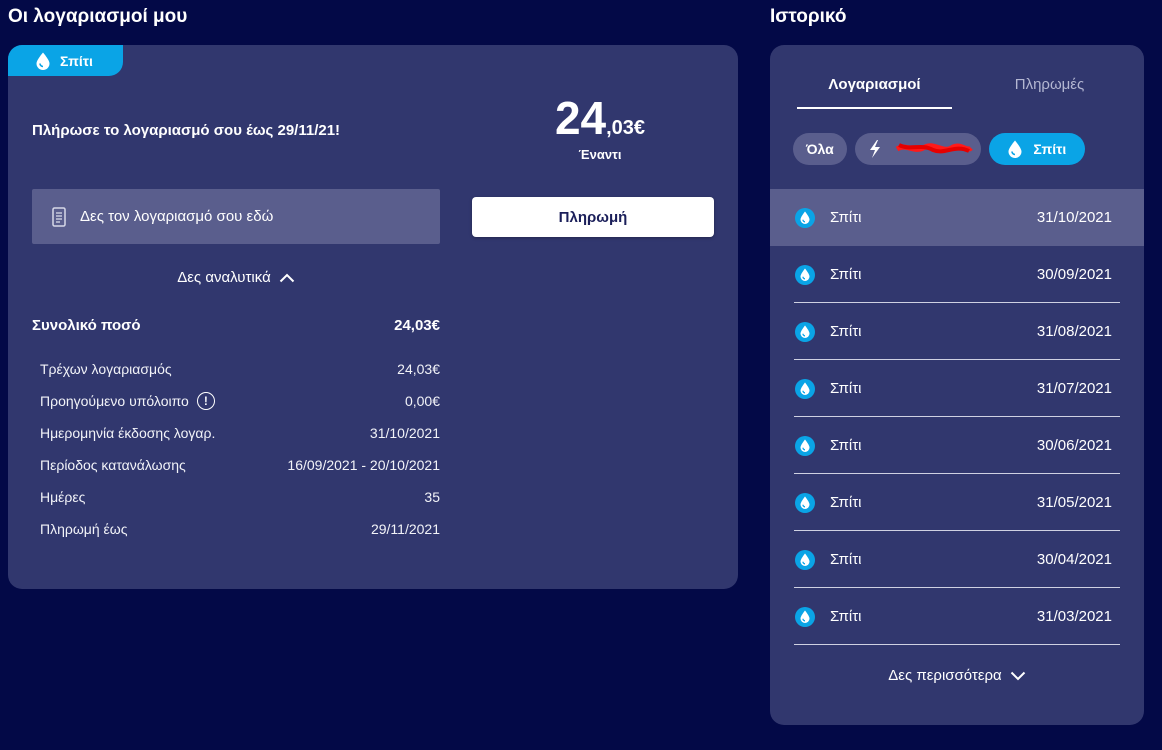 This screenshot has height=750, width=1162. What do you see at coordinates (626, 128) in the screenshot?
I see `amount-decimal: ,03€` at bounding box center [626, 128].